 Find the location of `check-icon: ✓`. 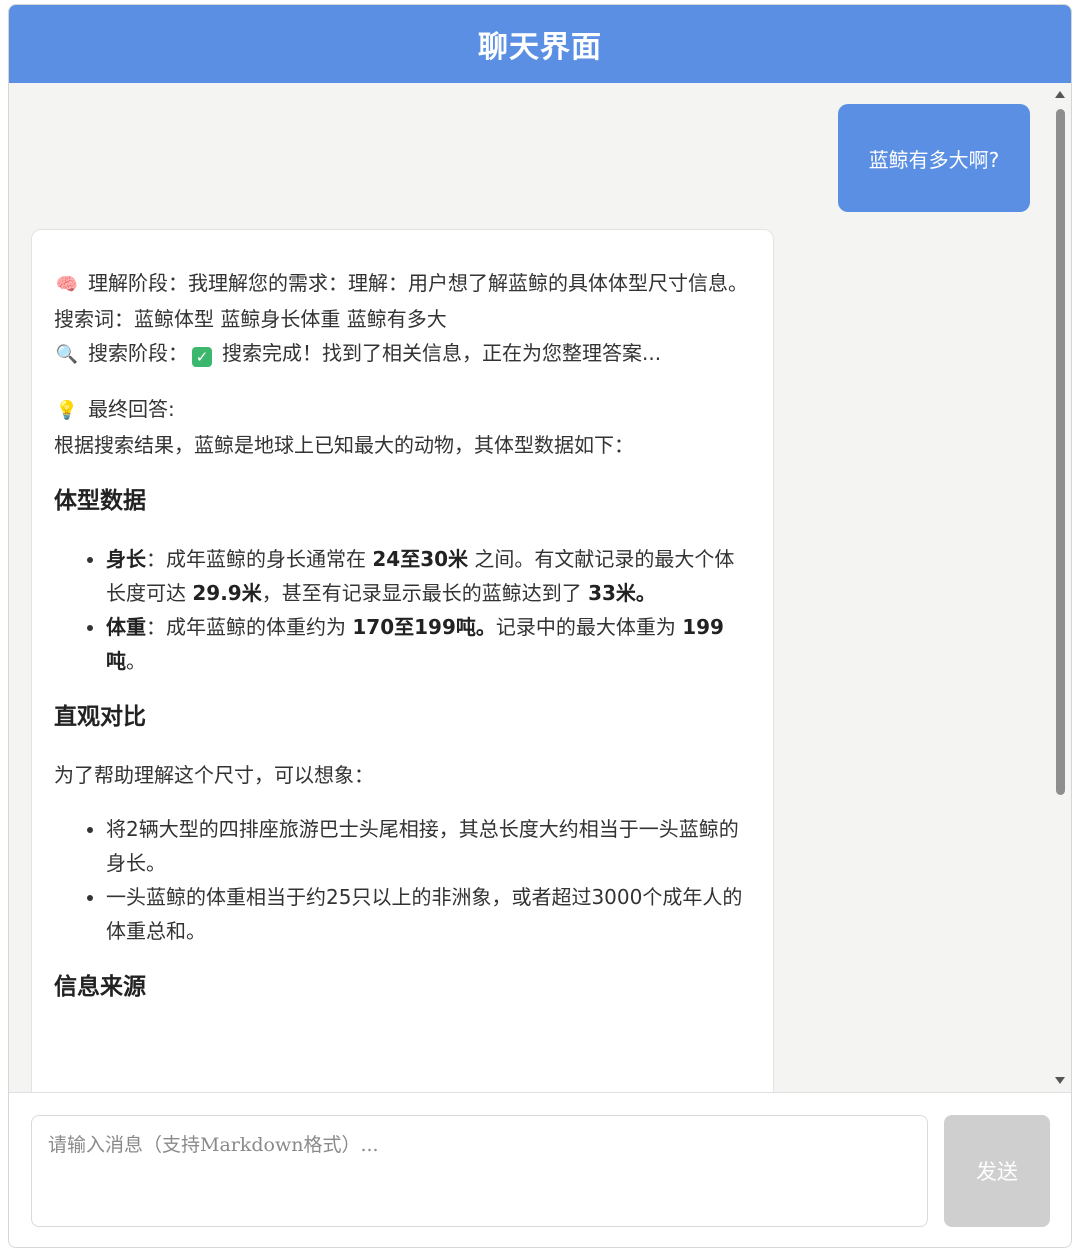

check-icon: ✓ is located at coordinates (202, 357).